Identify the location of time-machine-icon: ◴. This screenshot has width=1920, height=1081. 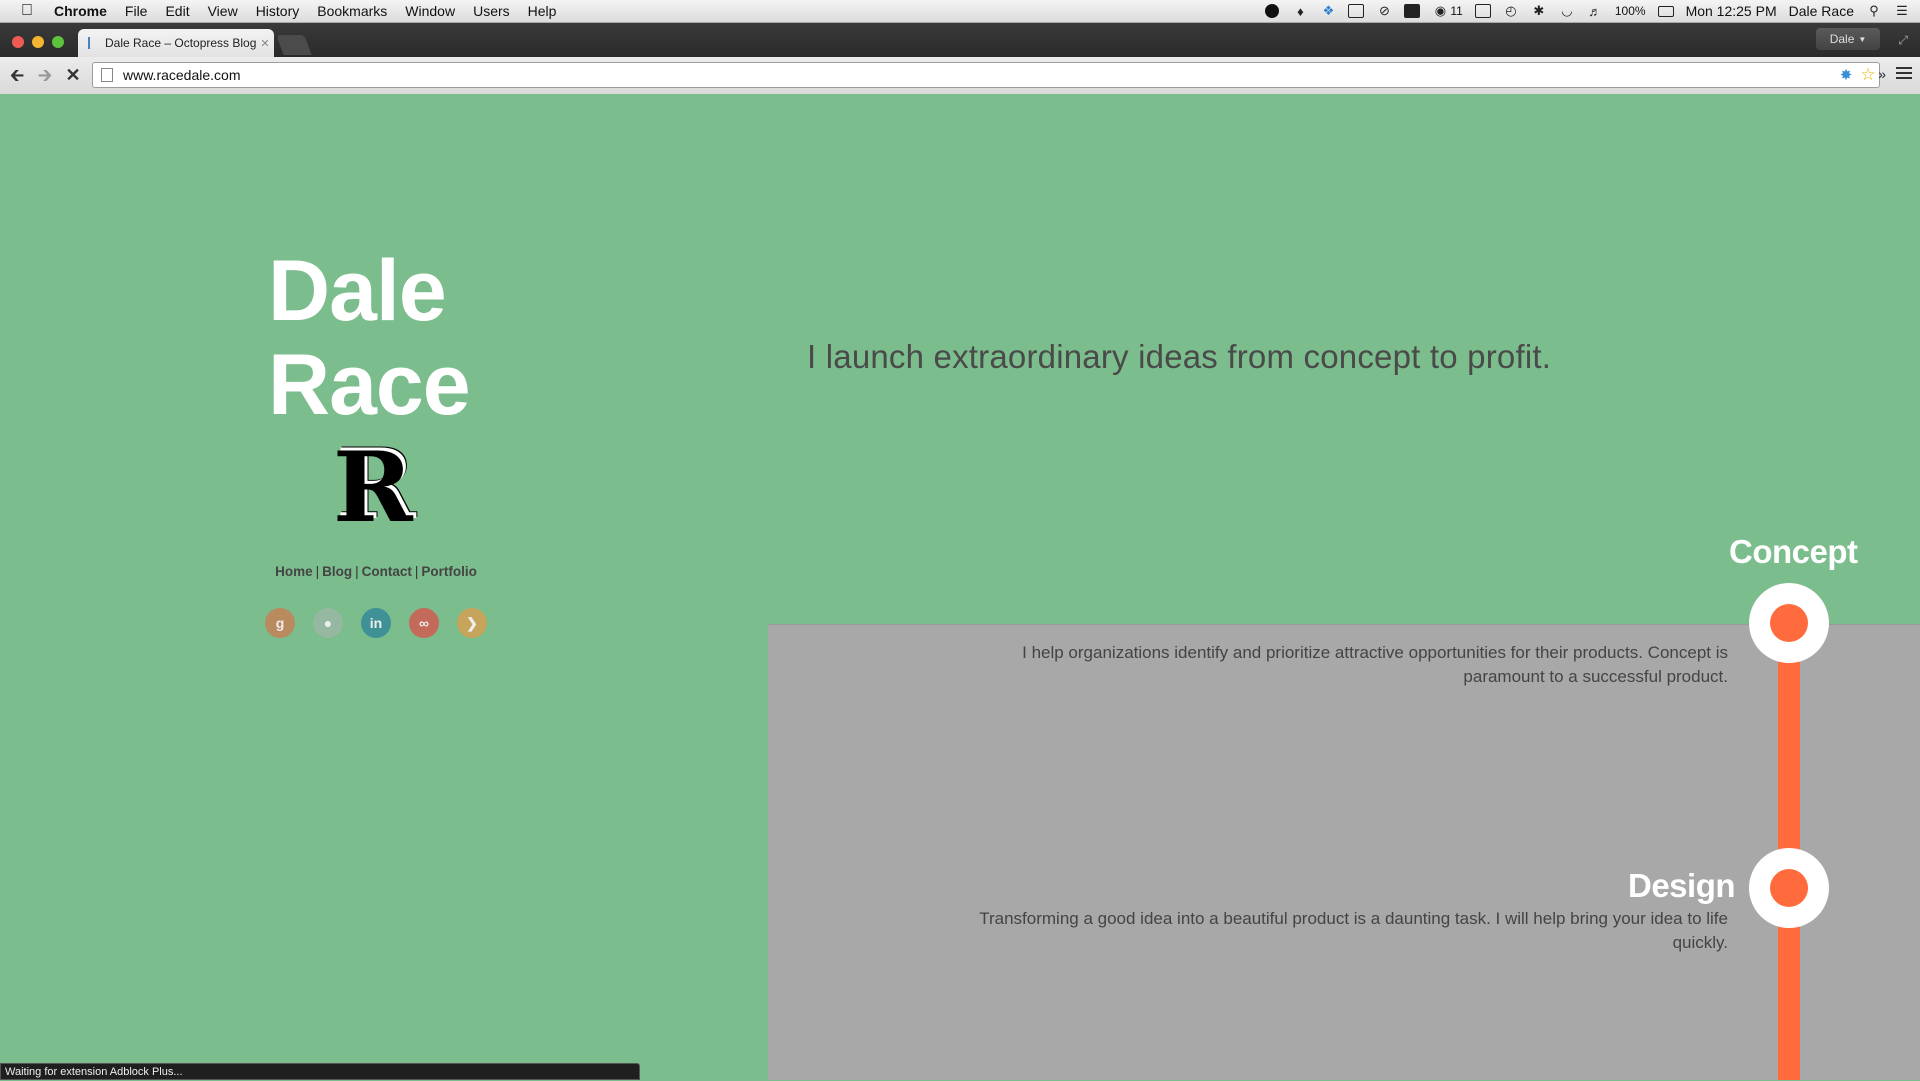
(1511, 11).